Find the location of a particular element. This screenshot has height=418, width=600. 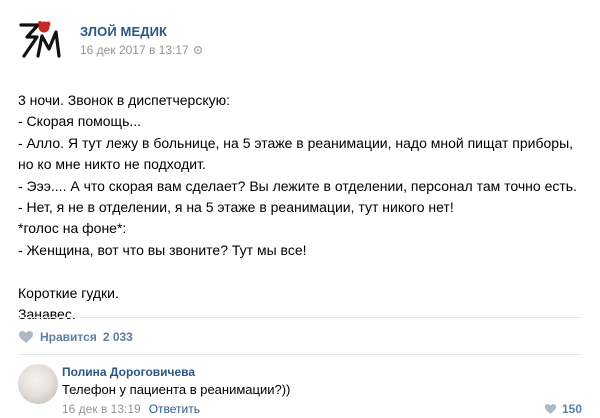

comment-like-button: 150 is located at coordinates (563, 409).